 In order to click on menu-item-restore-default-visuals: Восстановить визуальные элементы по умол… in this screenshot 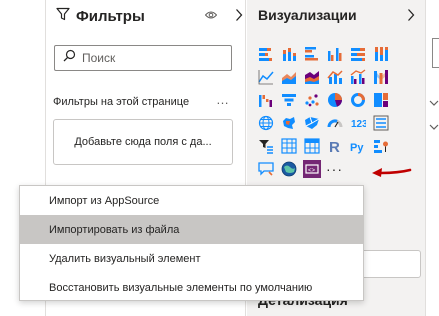, I will do `click(191, 287)`.